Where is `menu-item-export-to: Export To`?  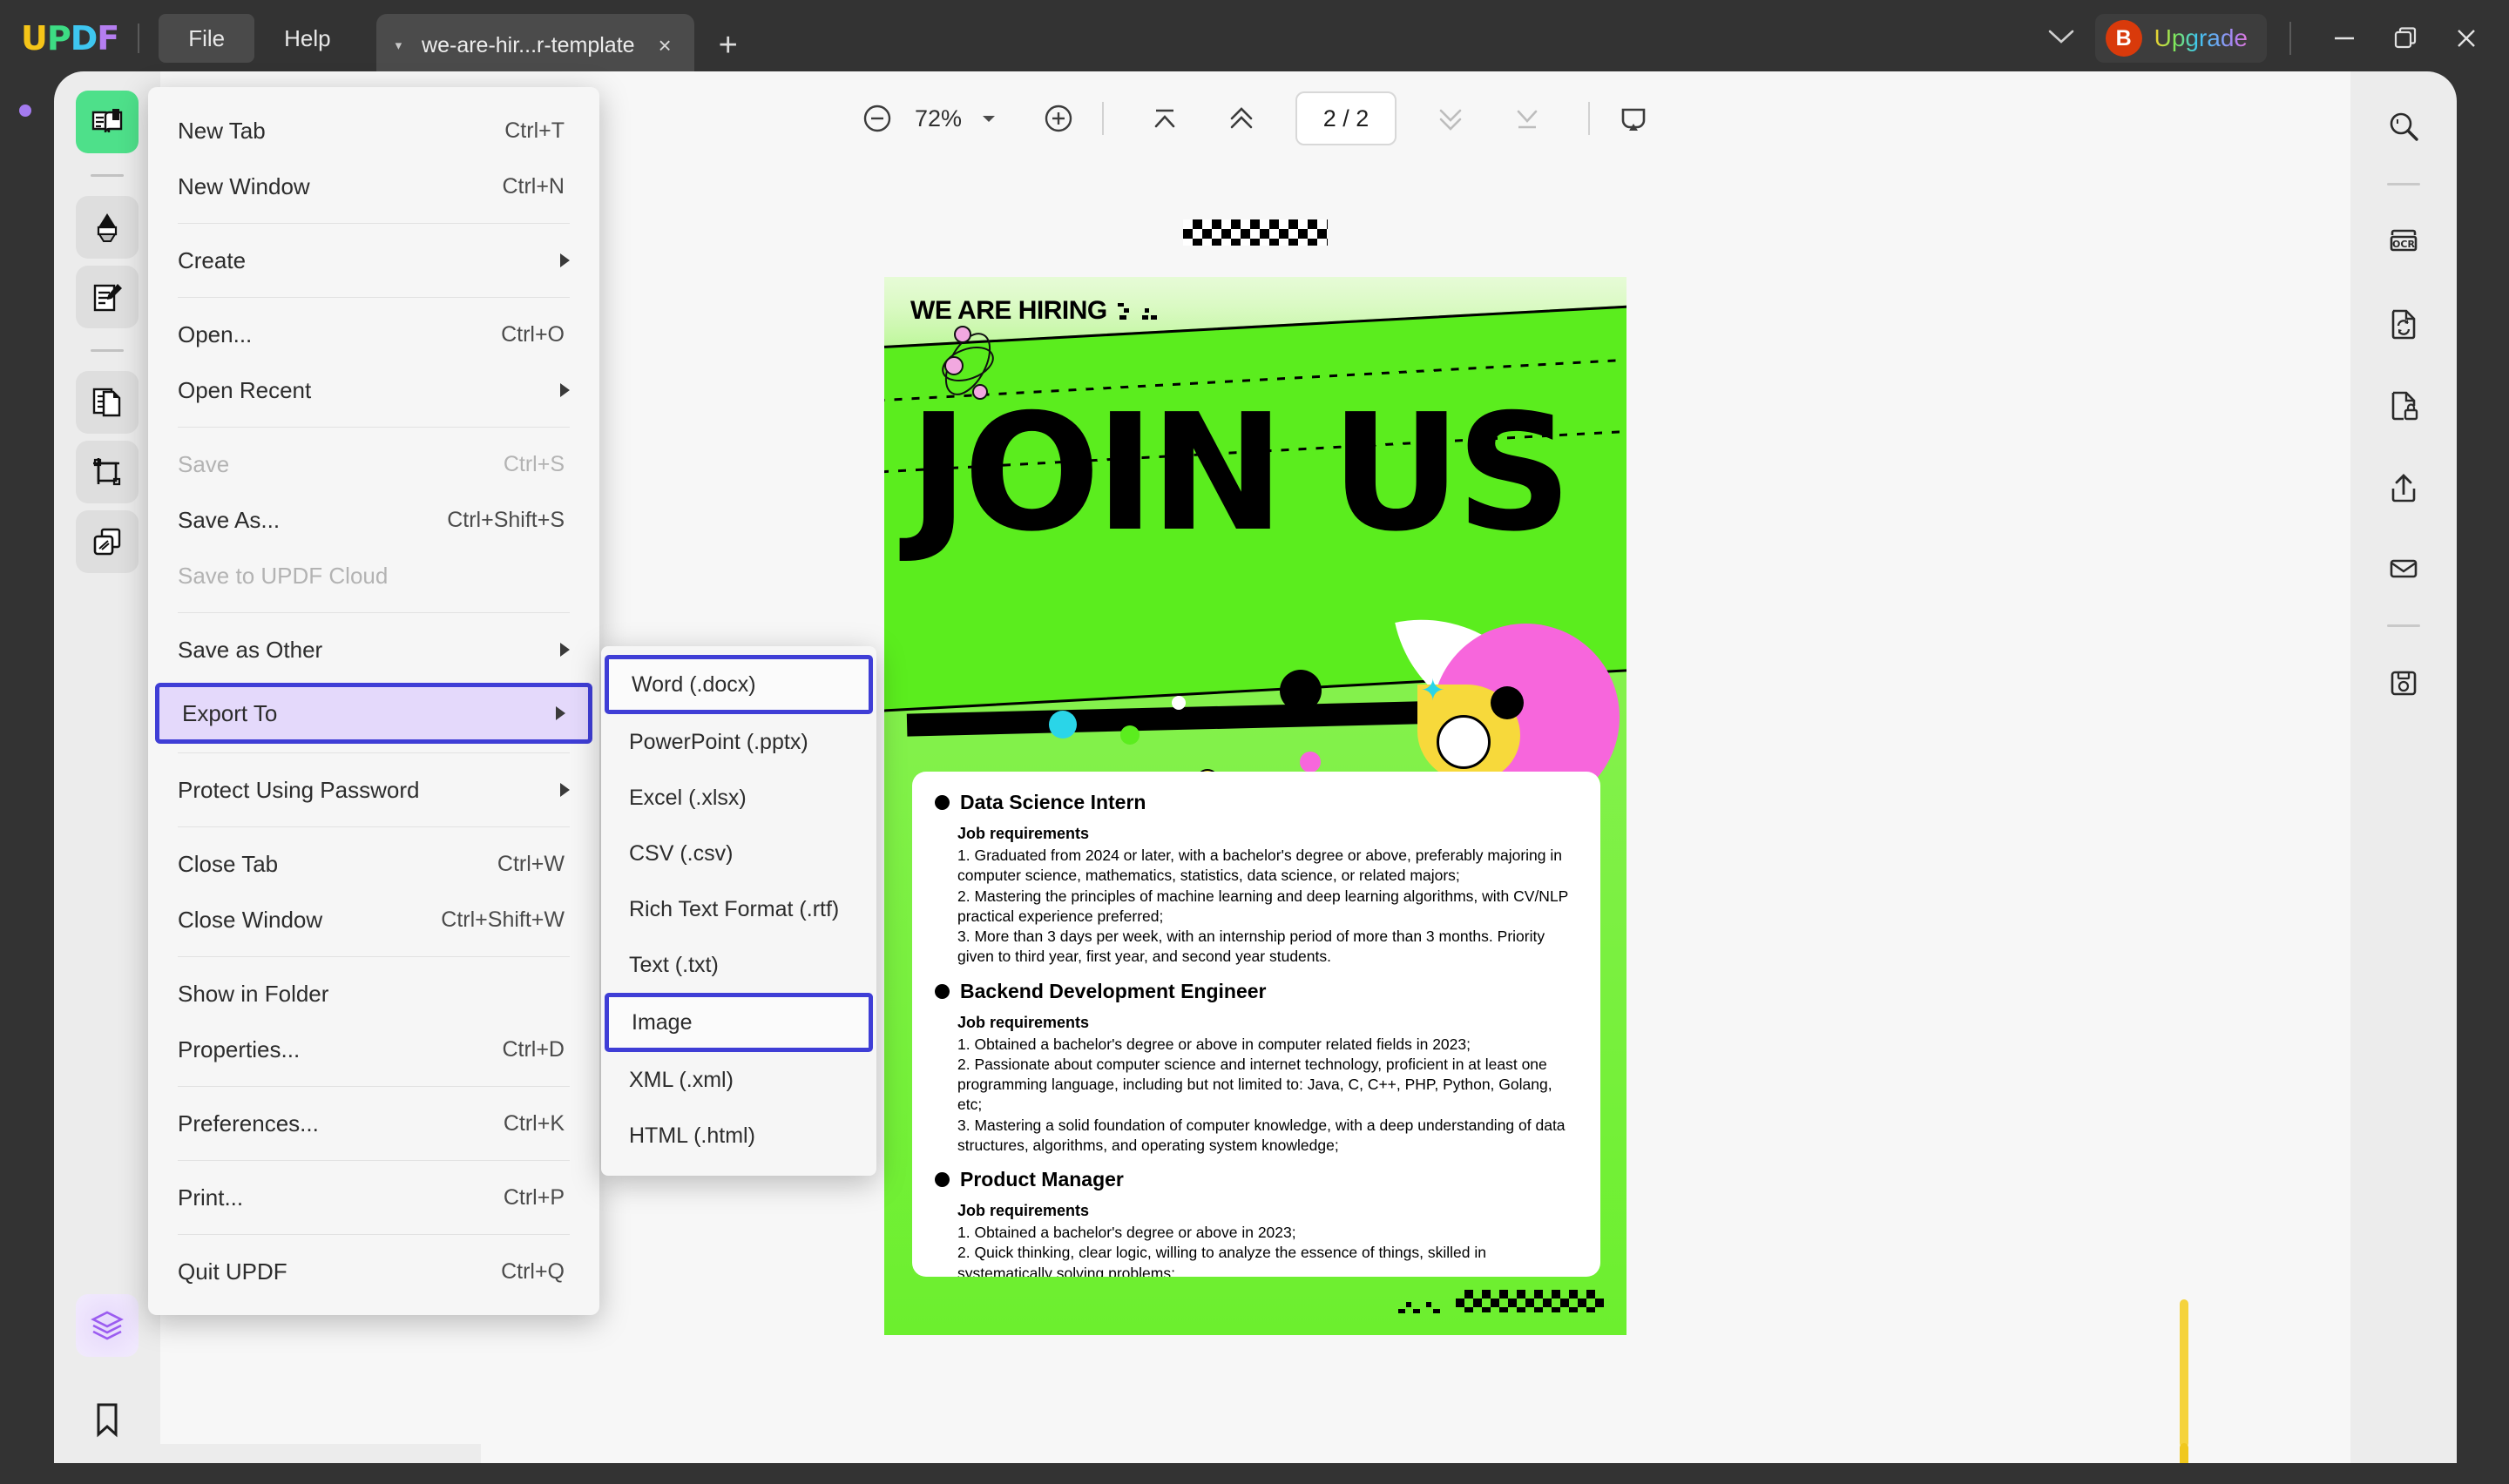 menu-item-export-to: Export To is located at coordinates (373, 713).